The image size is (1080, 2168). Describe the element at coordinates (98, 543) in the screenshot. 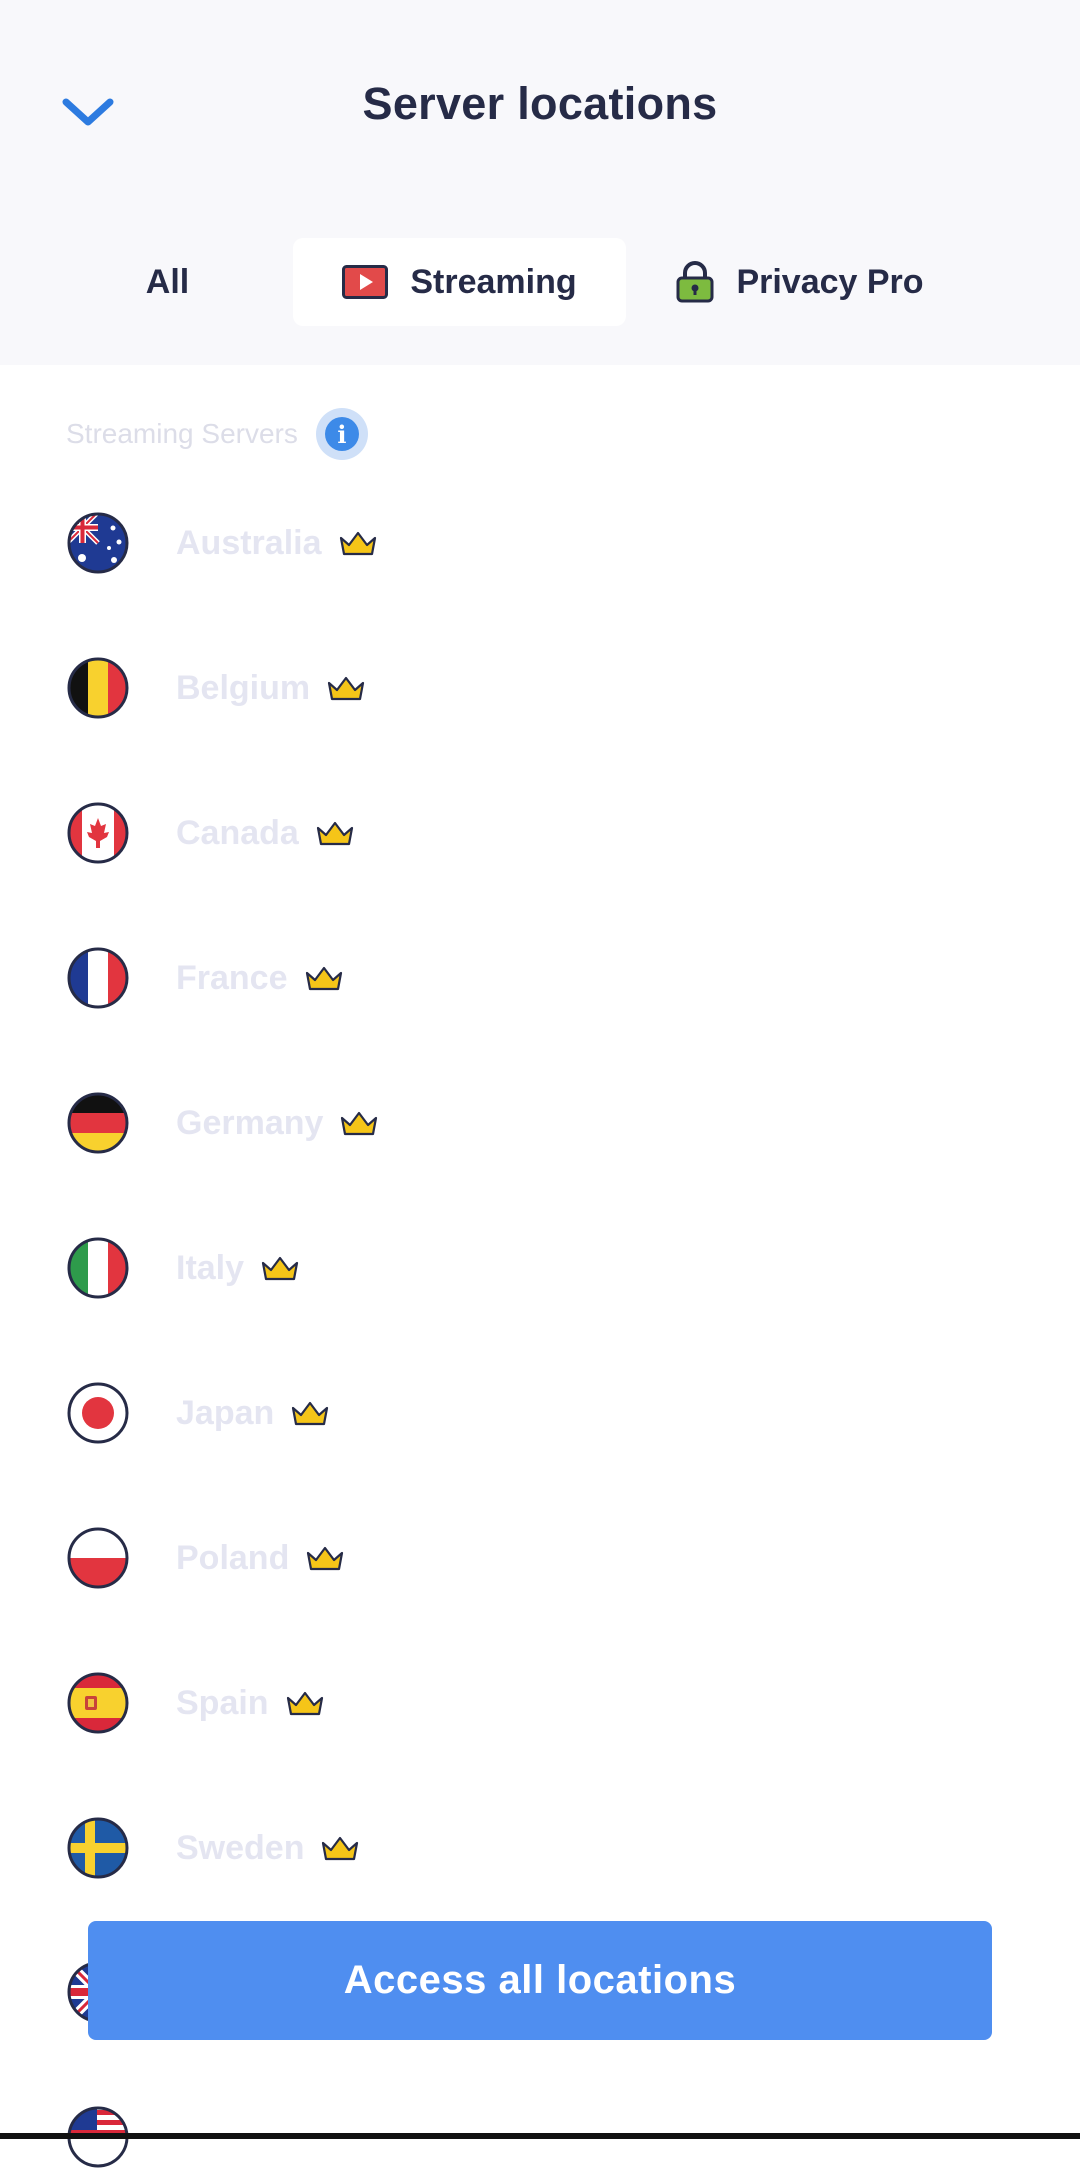

I see `australia-flag-icon` at that location.